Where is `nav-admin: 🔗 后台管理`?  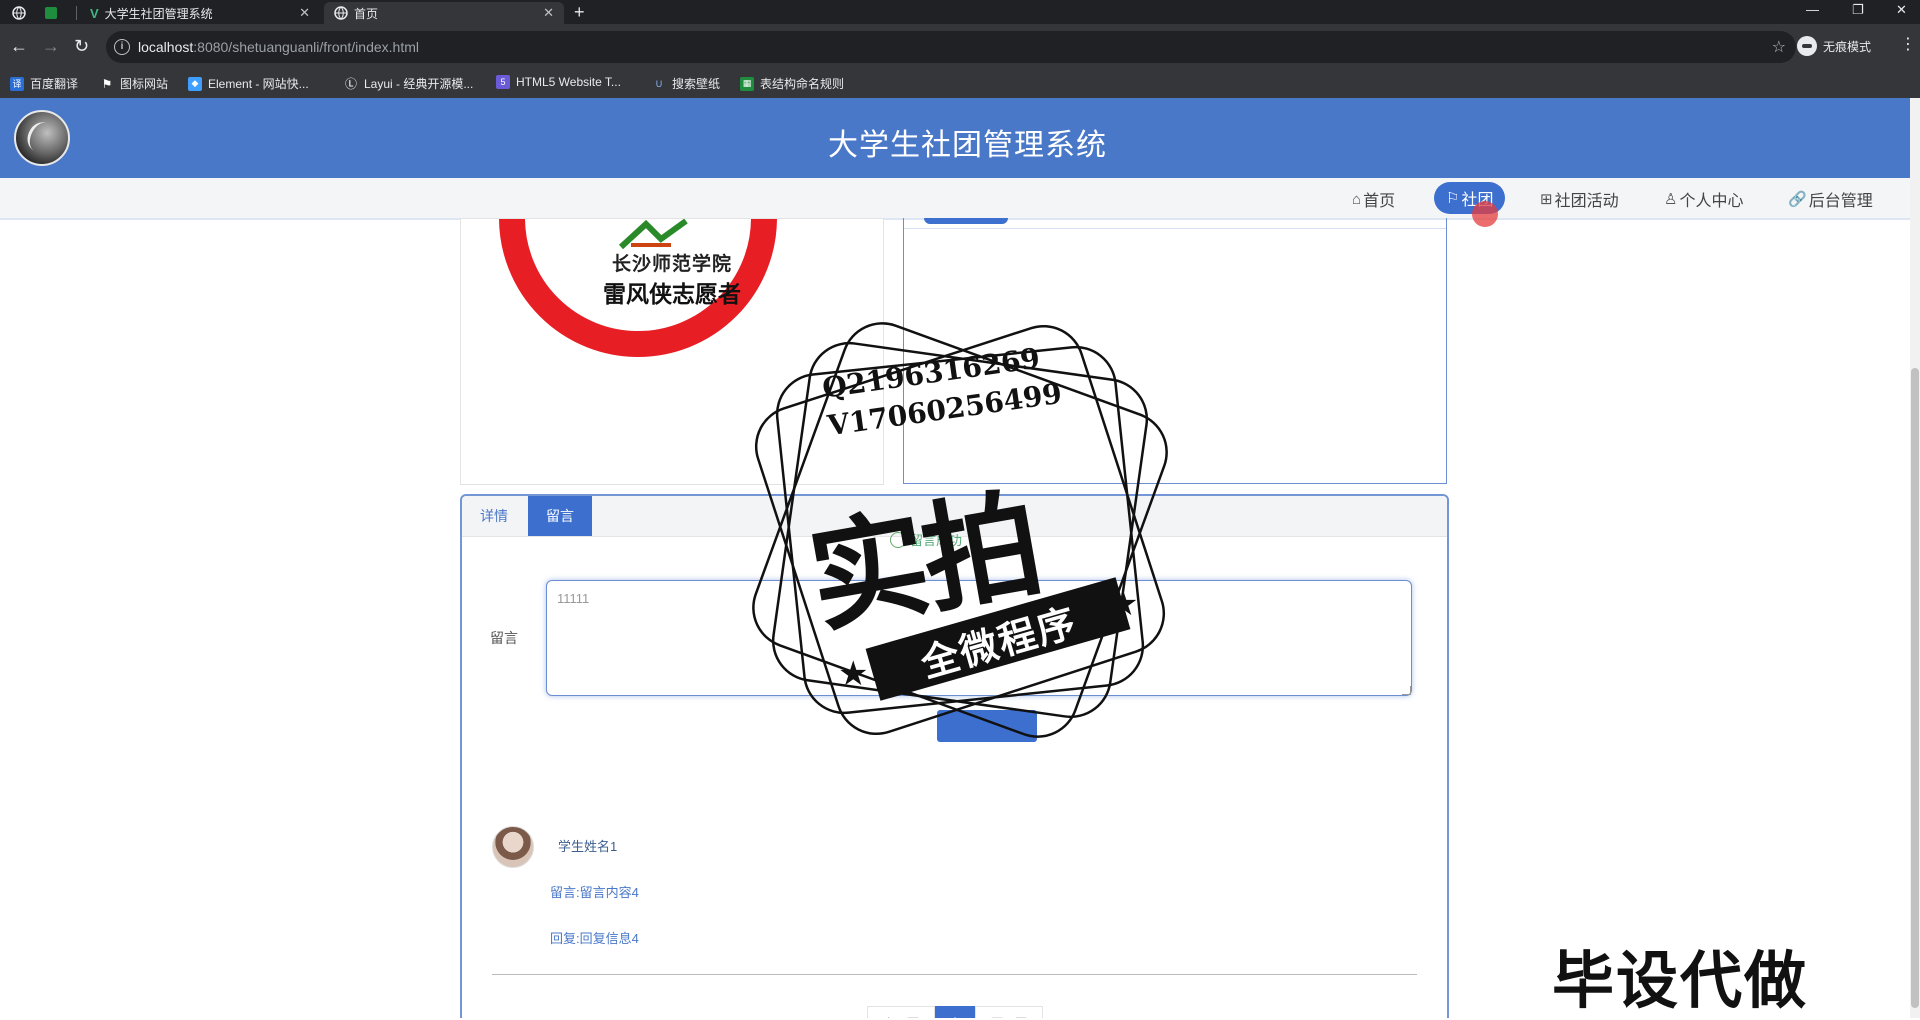 nav-admin: 🔗 后台管理 is located at coordinates (1830, 199).